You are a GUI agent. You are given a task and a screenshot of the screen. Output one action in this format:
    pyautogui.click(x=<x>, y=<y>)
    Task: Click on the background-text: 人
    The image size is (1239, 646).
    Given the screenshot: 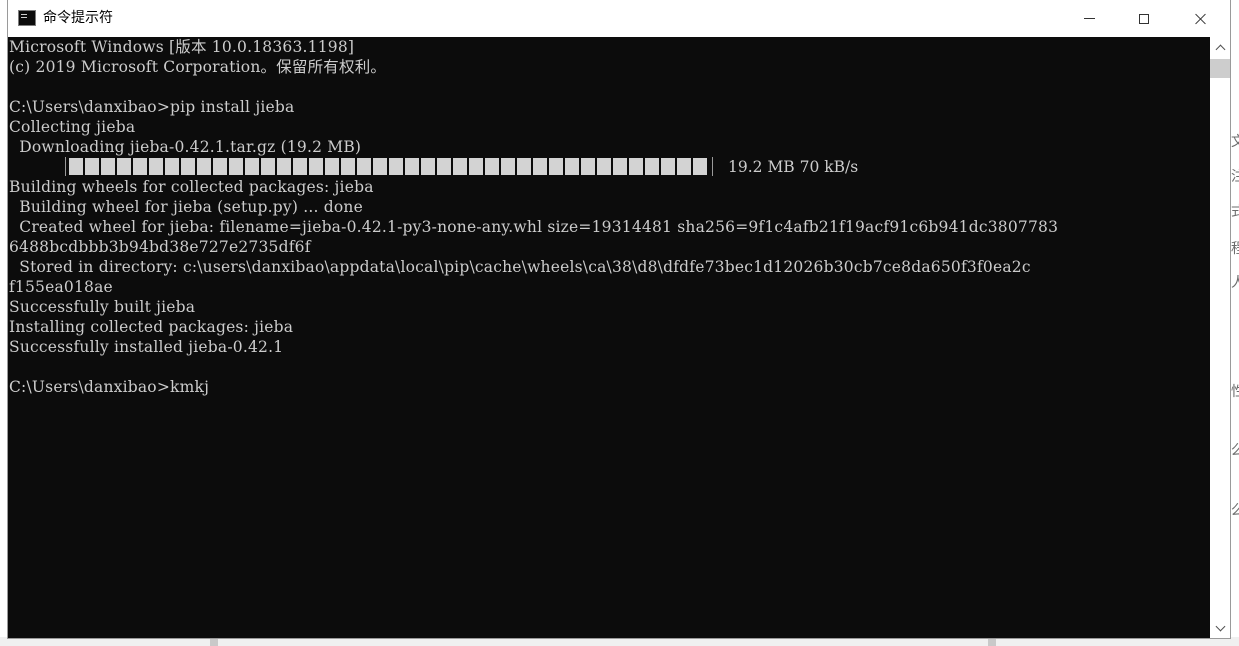 What is the action you would take?
    pyautogui.click(x=1235, y=283)
    